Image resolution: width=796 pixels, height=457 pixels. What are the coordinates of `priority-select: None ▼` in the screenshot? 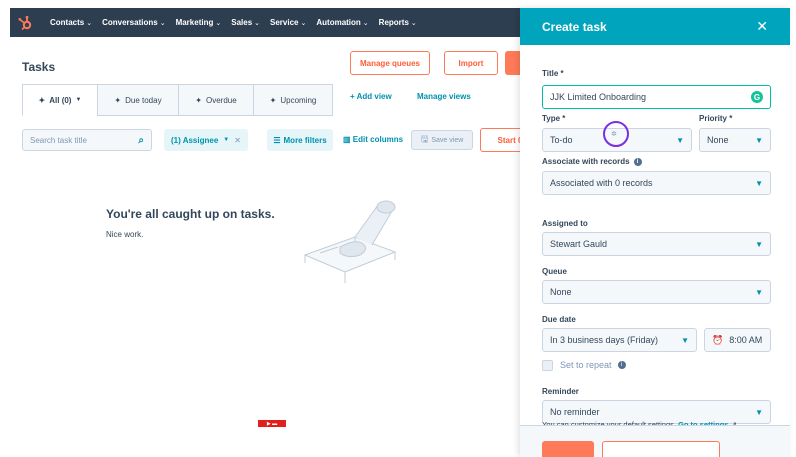 It's located at (735, 140).